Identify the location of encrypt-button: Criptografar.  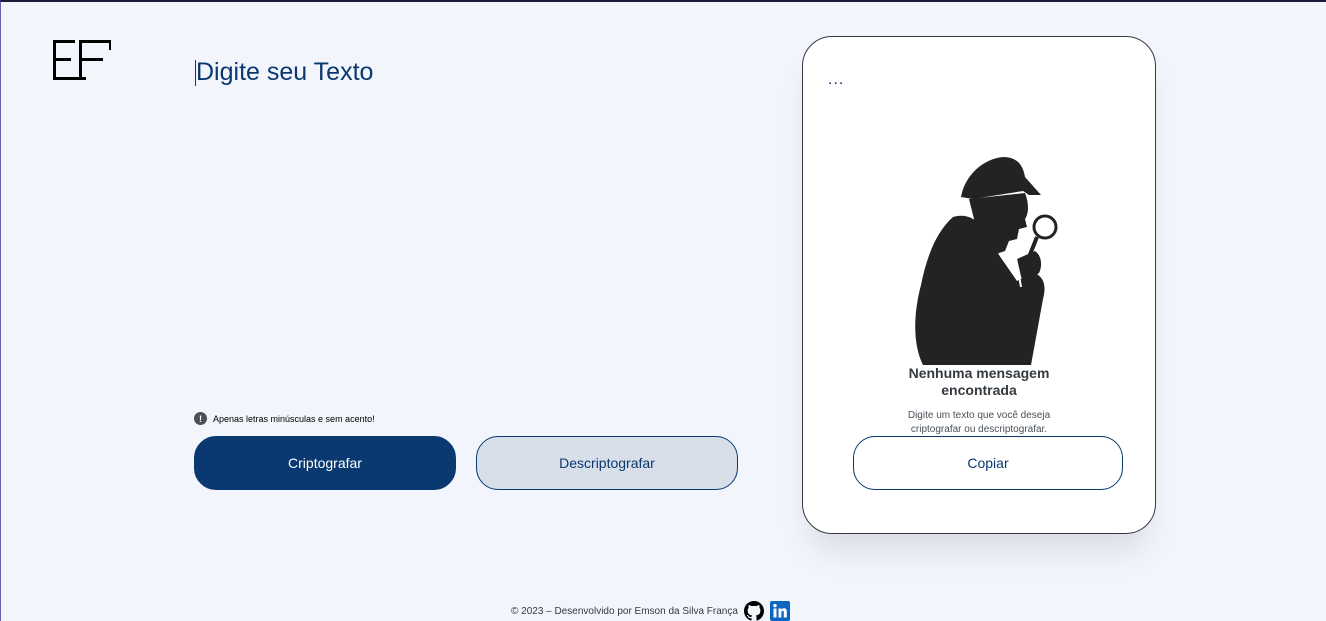
(325, 463).